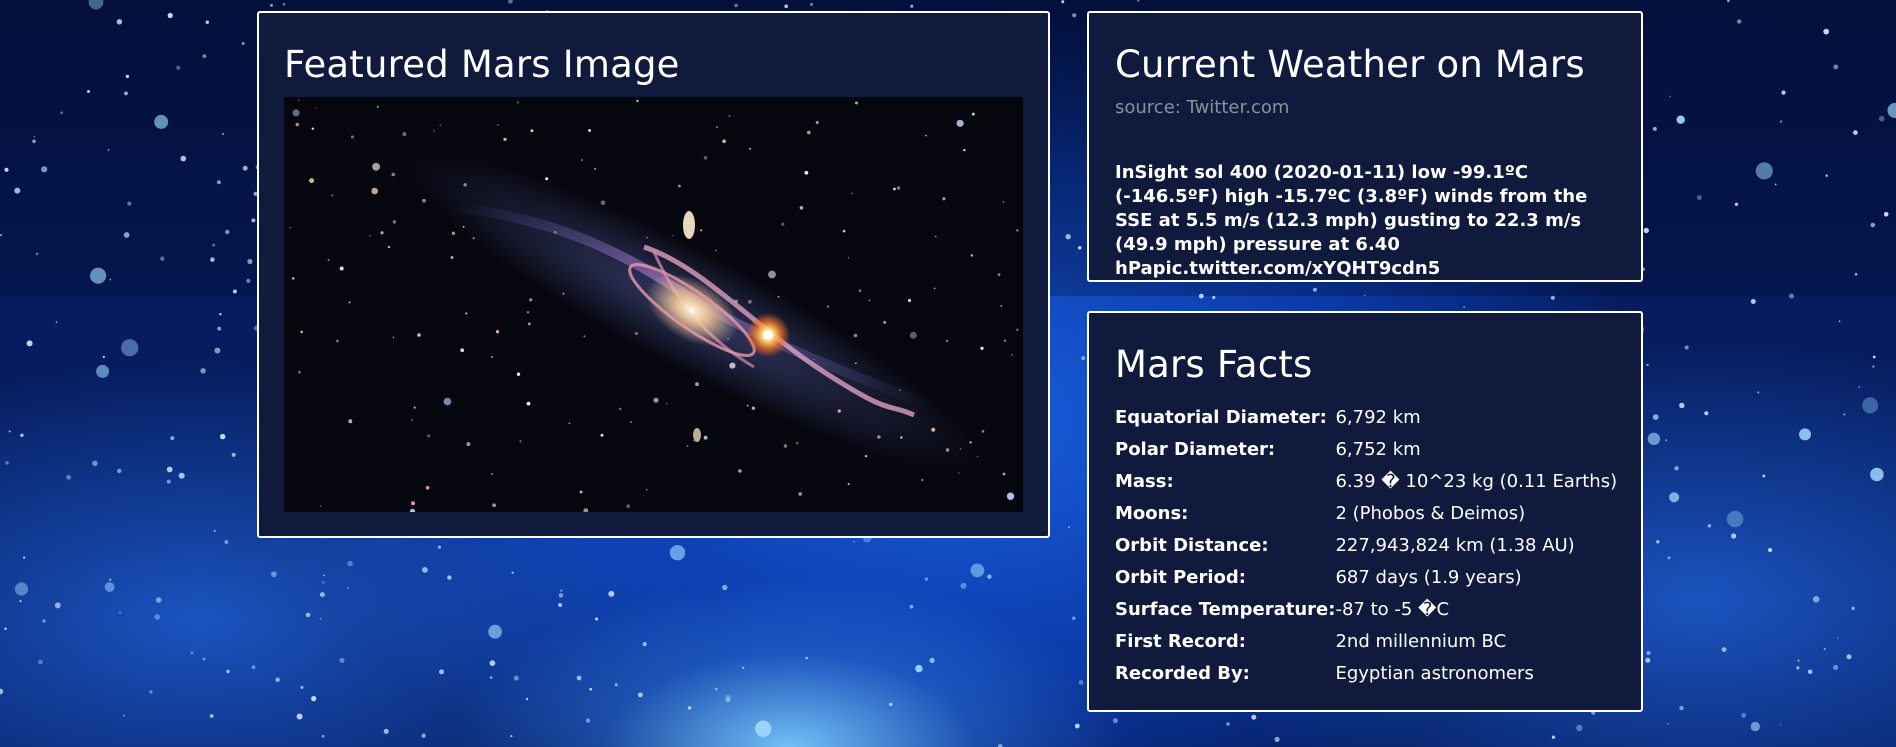 This screenshot has width=1896, height=747. I want to click on facts-row: Polar Diameter: 6,752 km, so click(1366, 449).